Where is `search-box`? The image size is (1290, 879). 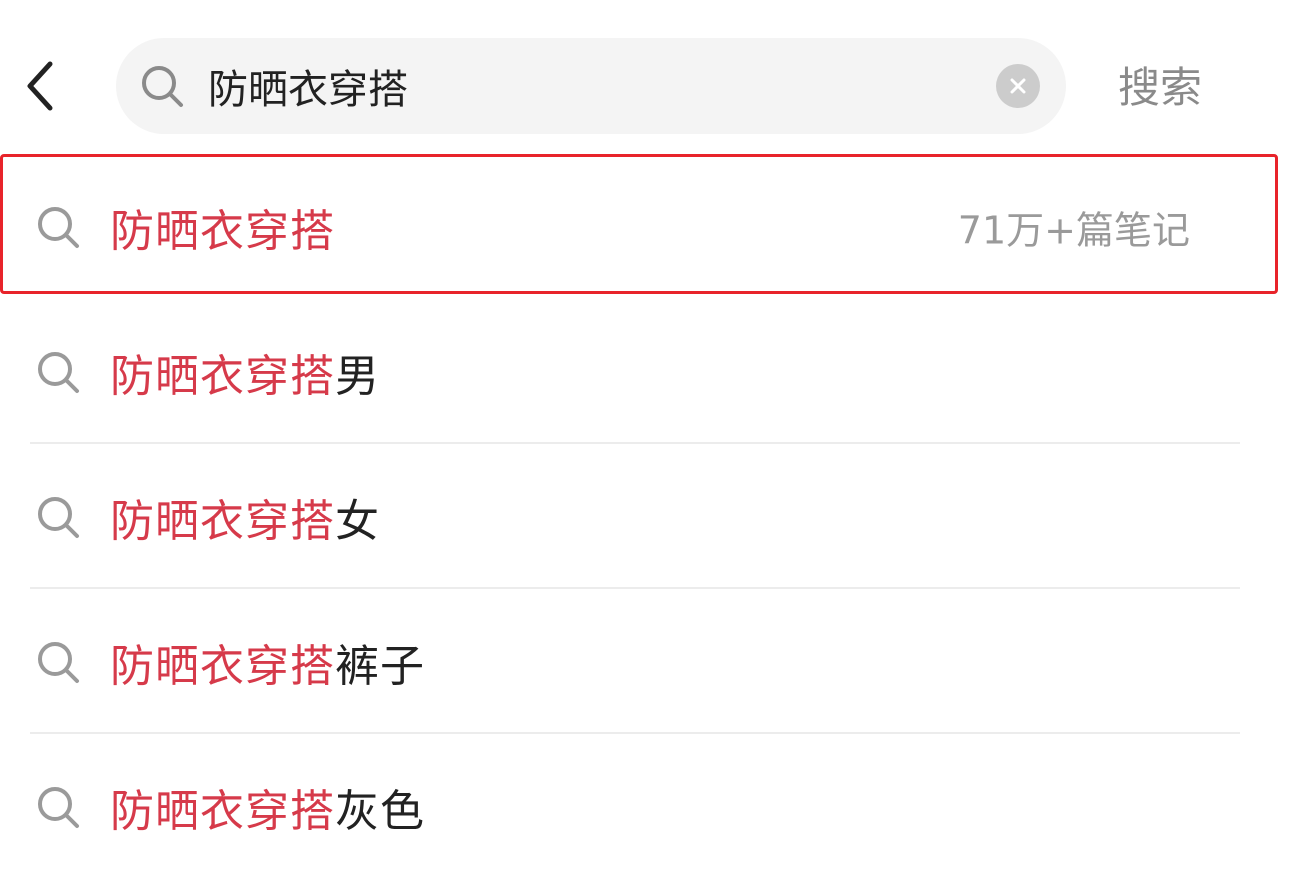 search-box is located at coordinates (591, 86).